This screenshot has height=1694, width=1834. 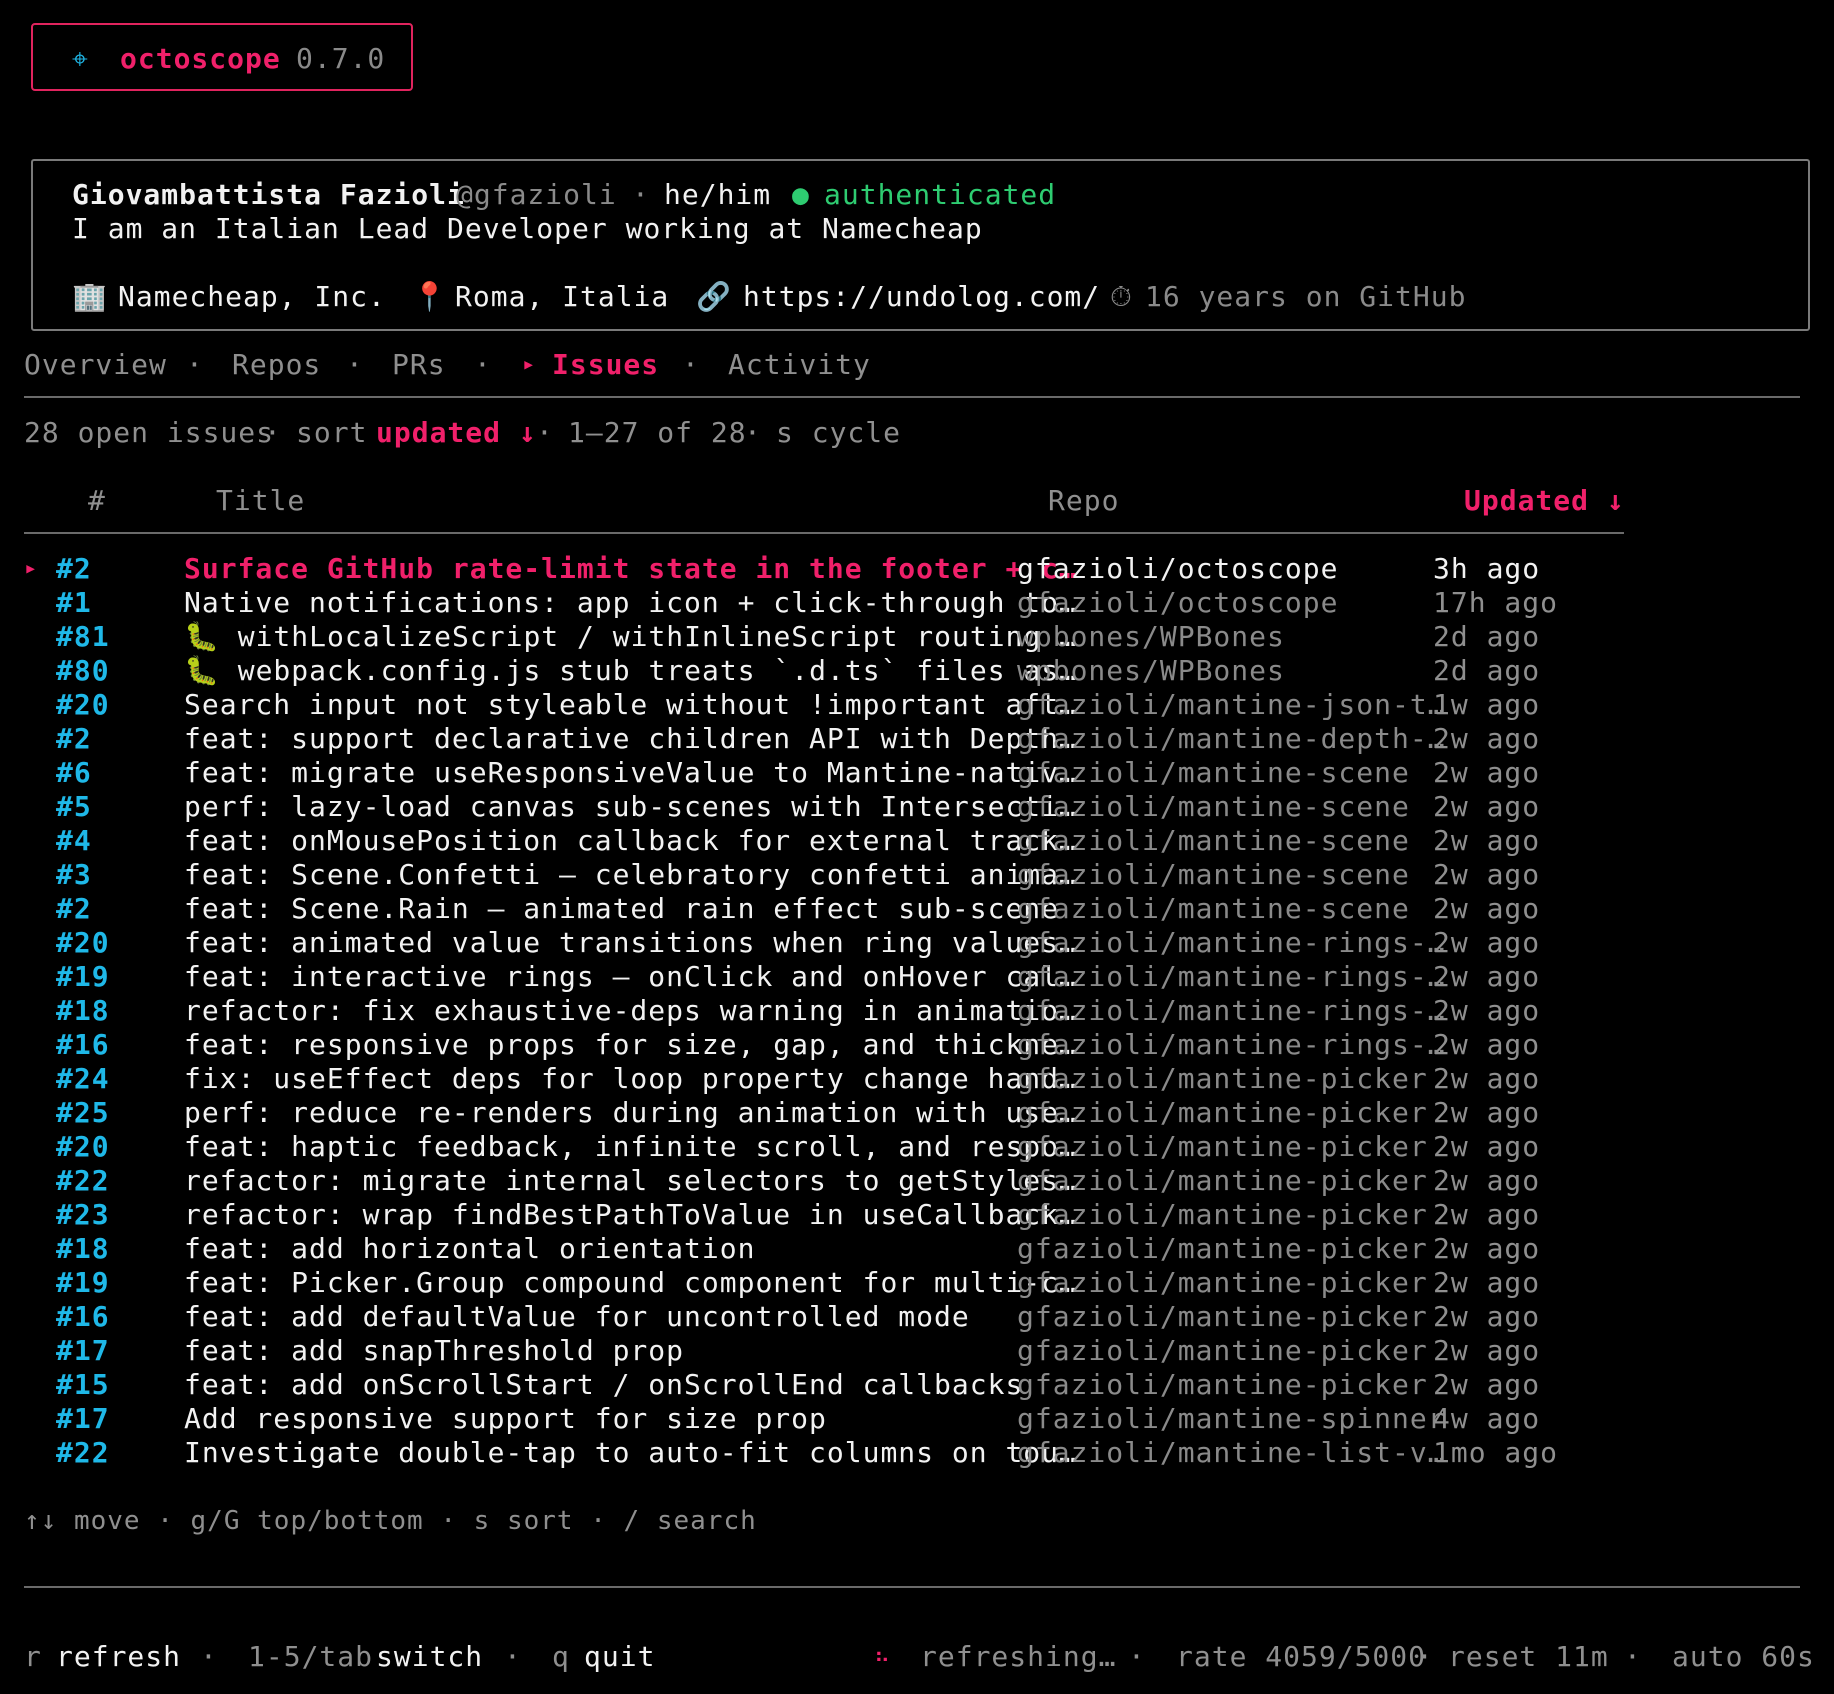 I want to click on app-name: octoscope, so click(x=200, y=58).